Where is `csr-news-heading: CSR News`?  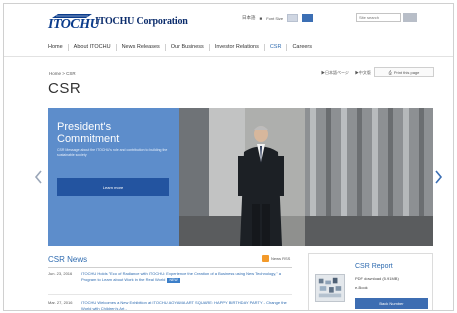 csr-news-heading: CSR News is located at coordinates (68, 259).